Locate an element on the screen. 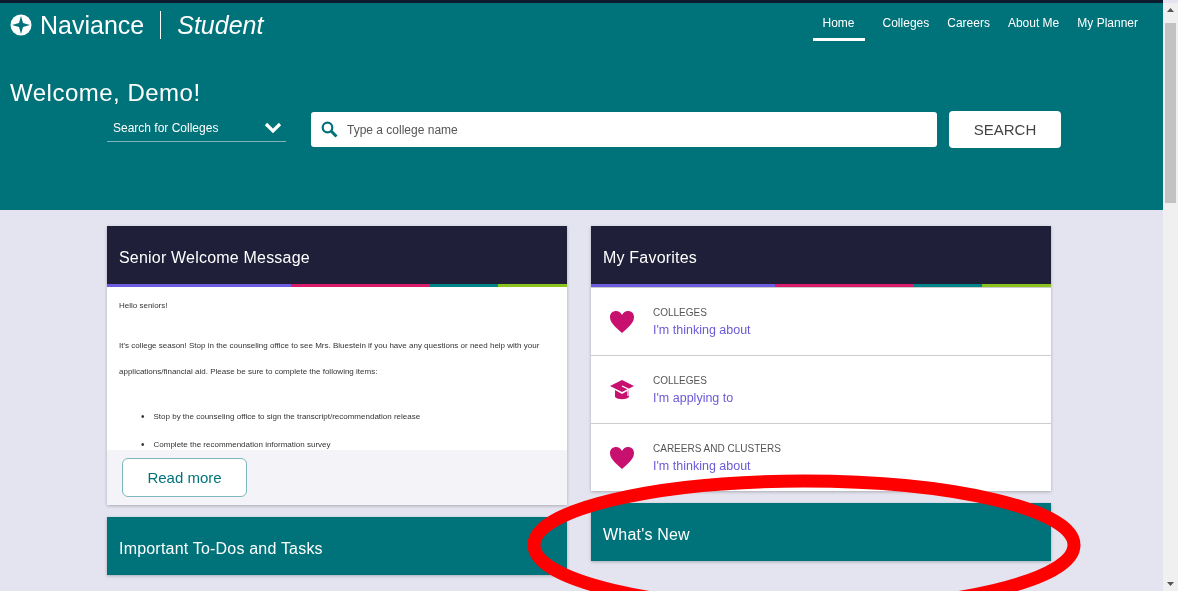 This screenshot has width=1178, height=591. nav-link: About Me is located at coordinates (1033, 25).